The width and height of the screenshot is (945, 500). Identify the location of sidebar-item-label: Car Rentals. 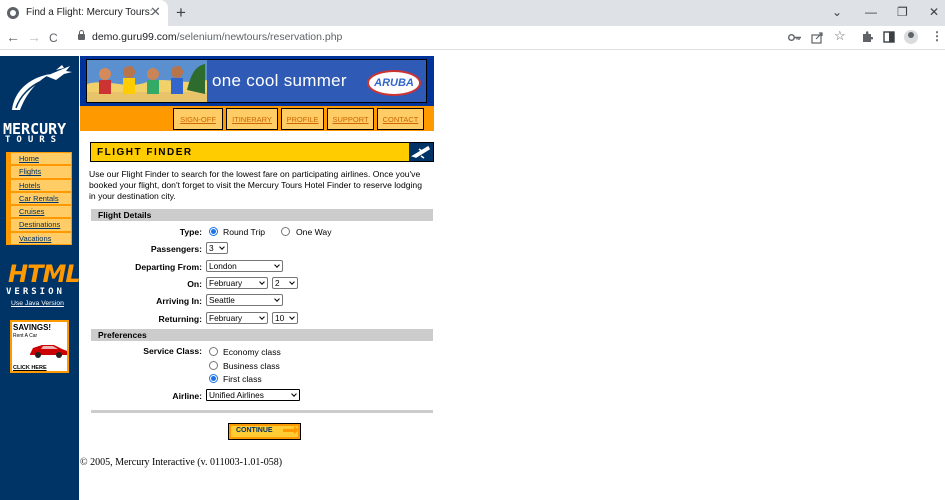
(39, 198).